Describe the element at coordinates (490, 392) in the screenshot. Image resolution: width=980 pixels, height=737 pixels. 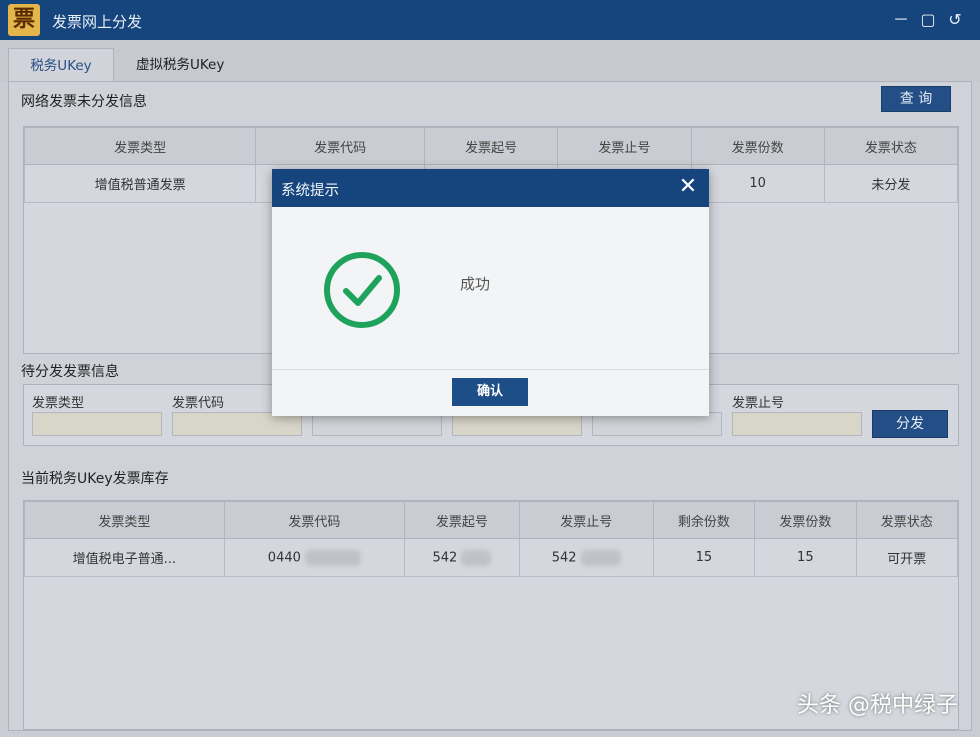
I see `confirm-button: 确认` at that location.